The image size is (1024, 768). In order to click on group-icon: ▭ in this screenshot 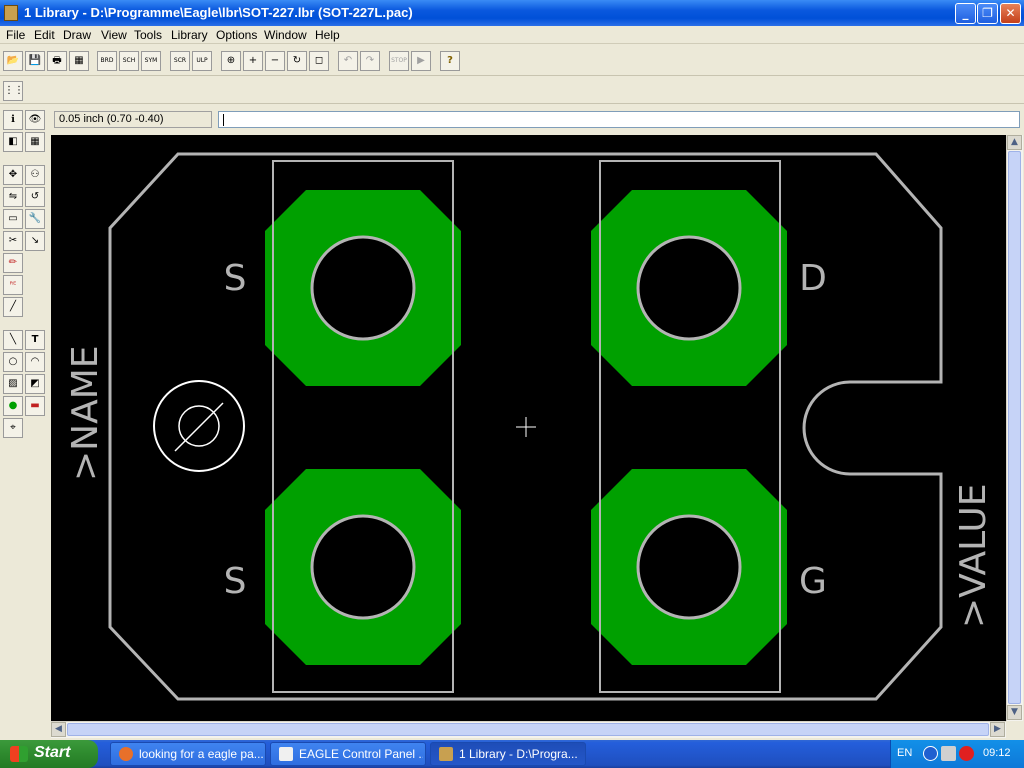, I will do `click(13, 219)`.